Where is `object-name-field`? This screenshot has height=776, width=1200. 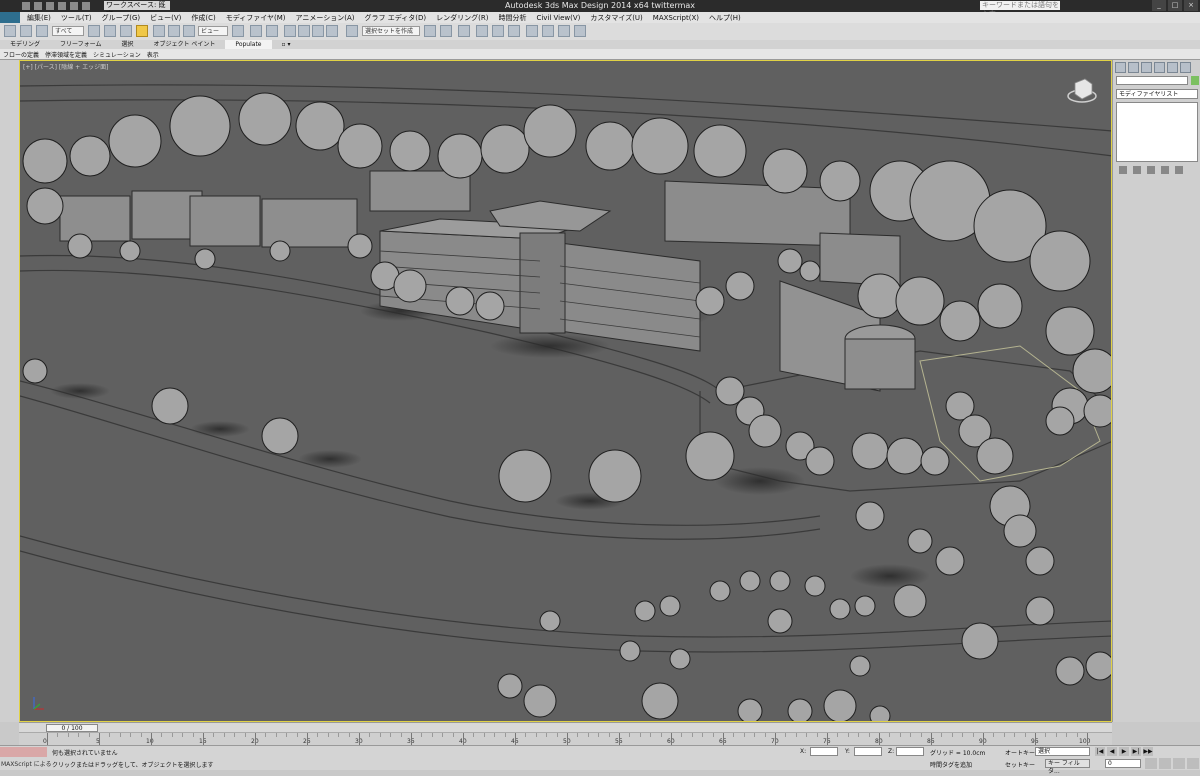 object-name-field is located at coordinates (1152, 80).